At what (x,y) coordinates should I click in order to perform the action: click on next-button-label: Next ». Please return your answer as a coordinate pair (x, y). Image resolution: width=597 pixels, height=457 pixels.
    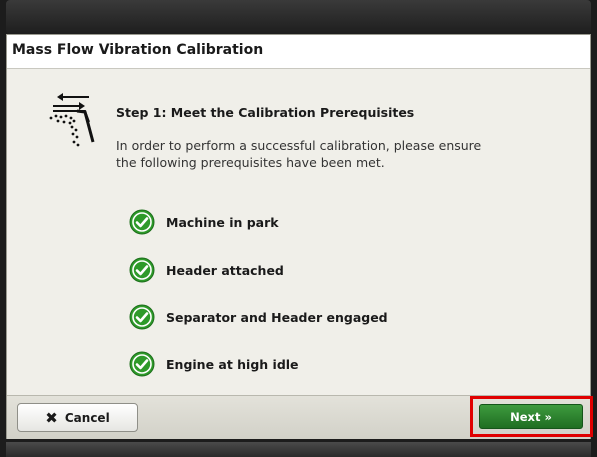
    Looking at the image, I should click on (531, 416).